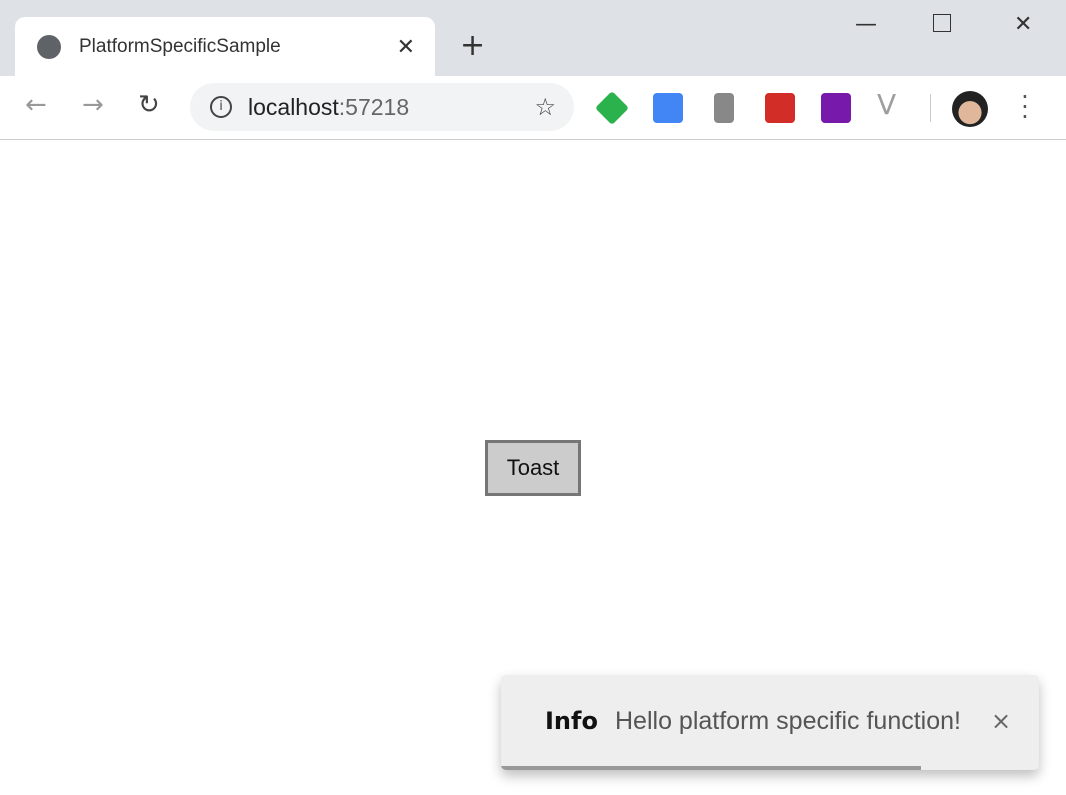 The width and height of the screenshot is (1066, 795). I want to click on google-translate-icon, so click(668, 108).